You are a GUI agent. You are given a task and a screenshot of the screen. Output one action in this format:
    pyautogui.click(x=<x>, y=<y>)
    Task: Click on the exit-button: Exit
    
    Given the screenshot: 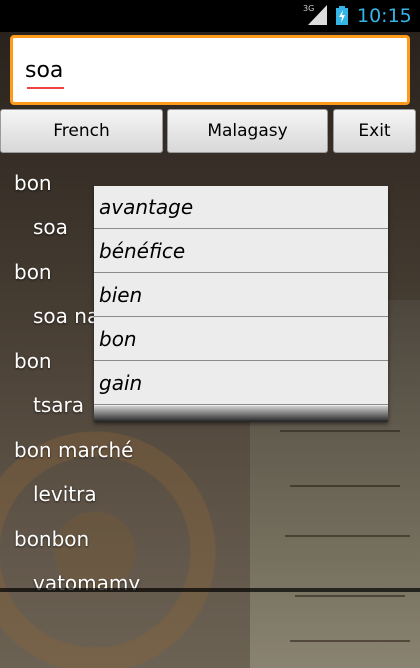 What is the action you would take?
    pyautogui.click(x=374, y=131)
    